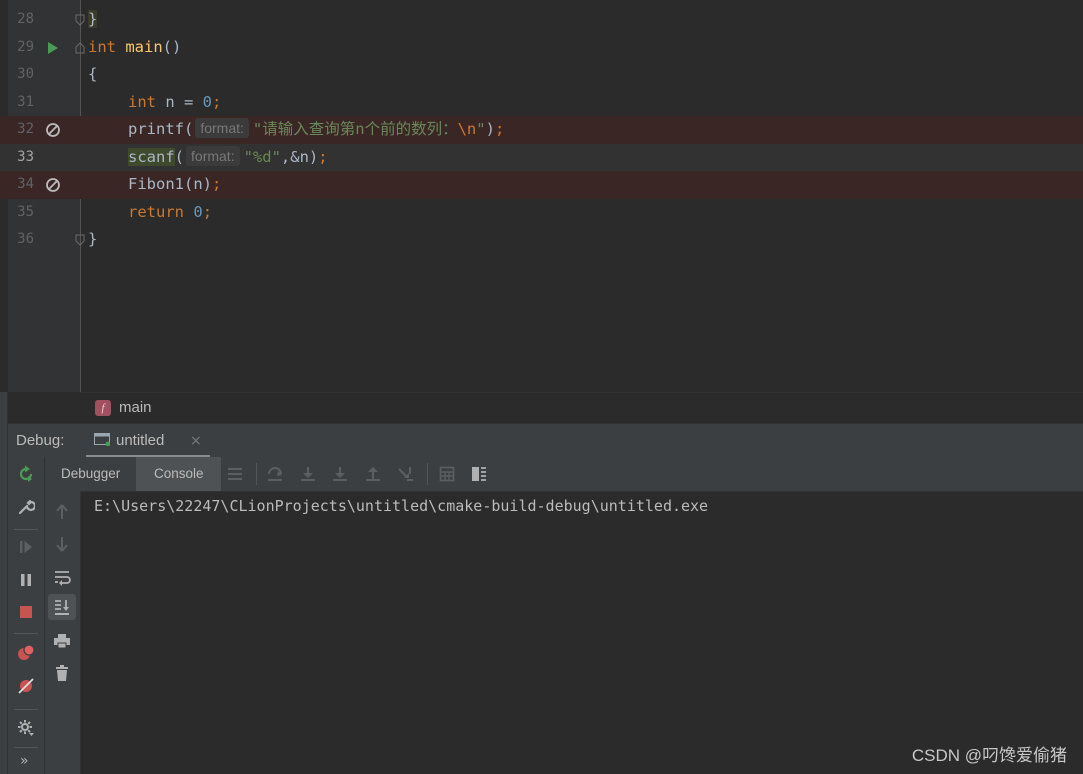  What do you see at coordinates (447, 474) in the screenshot?
I see `evaluate-expression-icon` at bounding box center [447, 474].